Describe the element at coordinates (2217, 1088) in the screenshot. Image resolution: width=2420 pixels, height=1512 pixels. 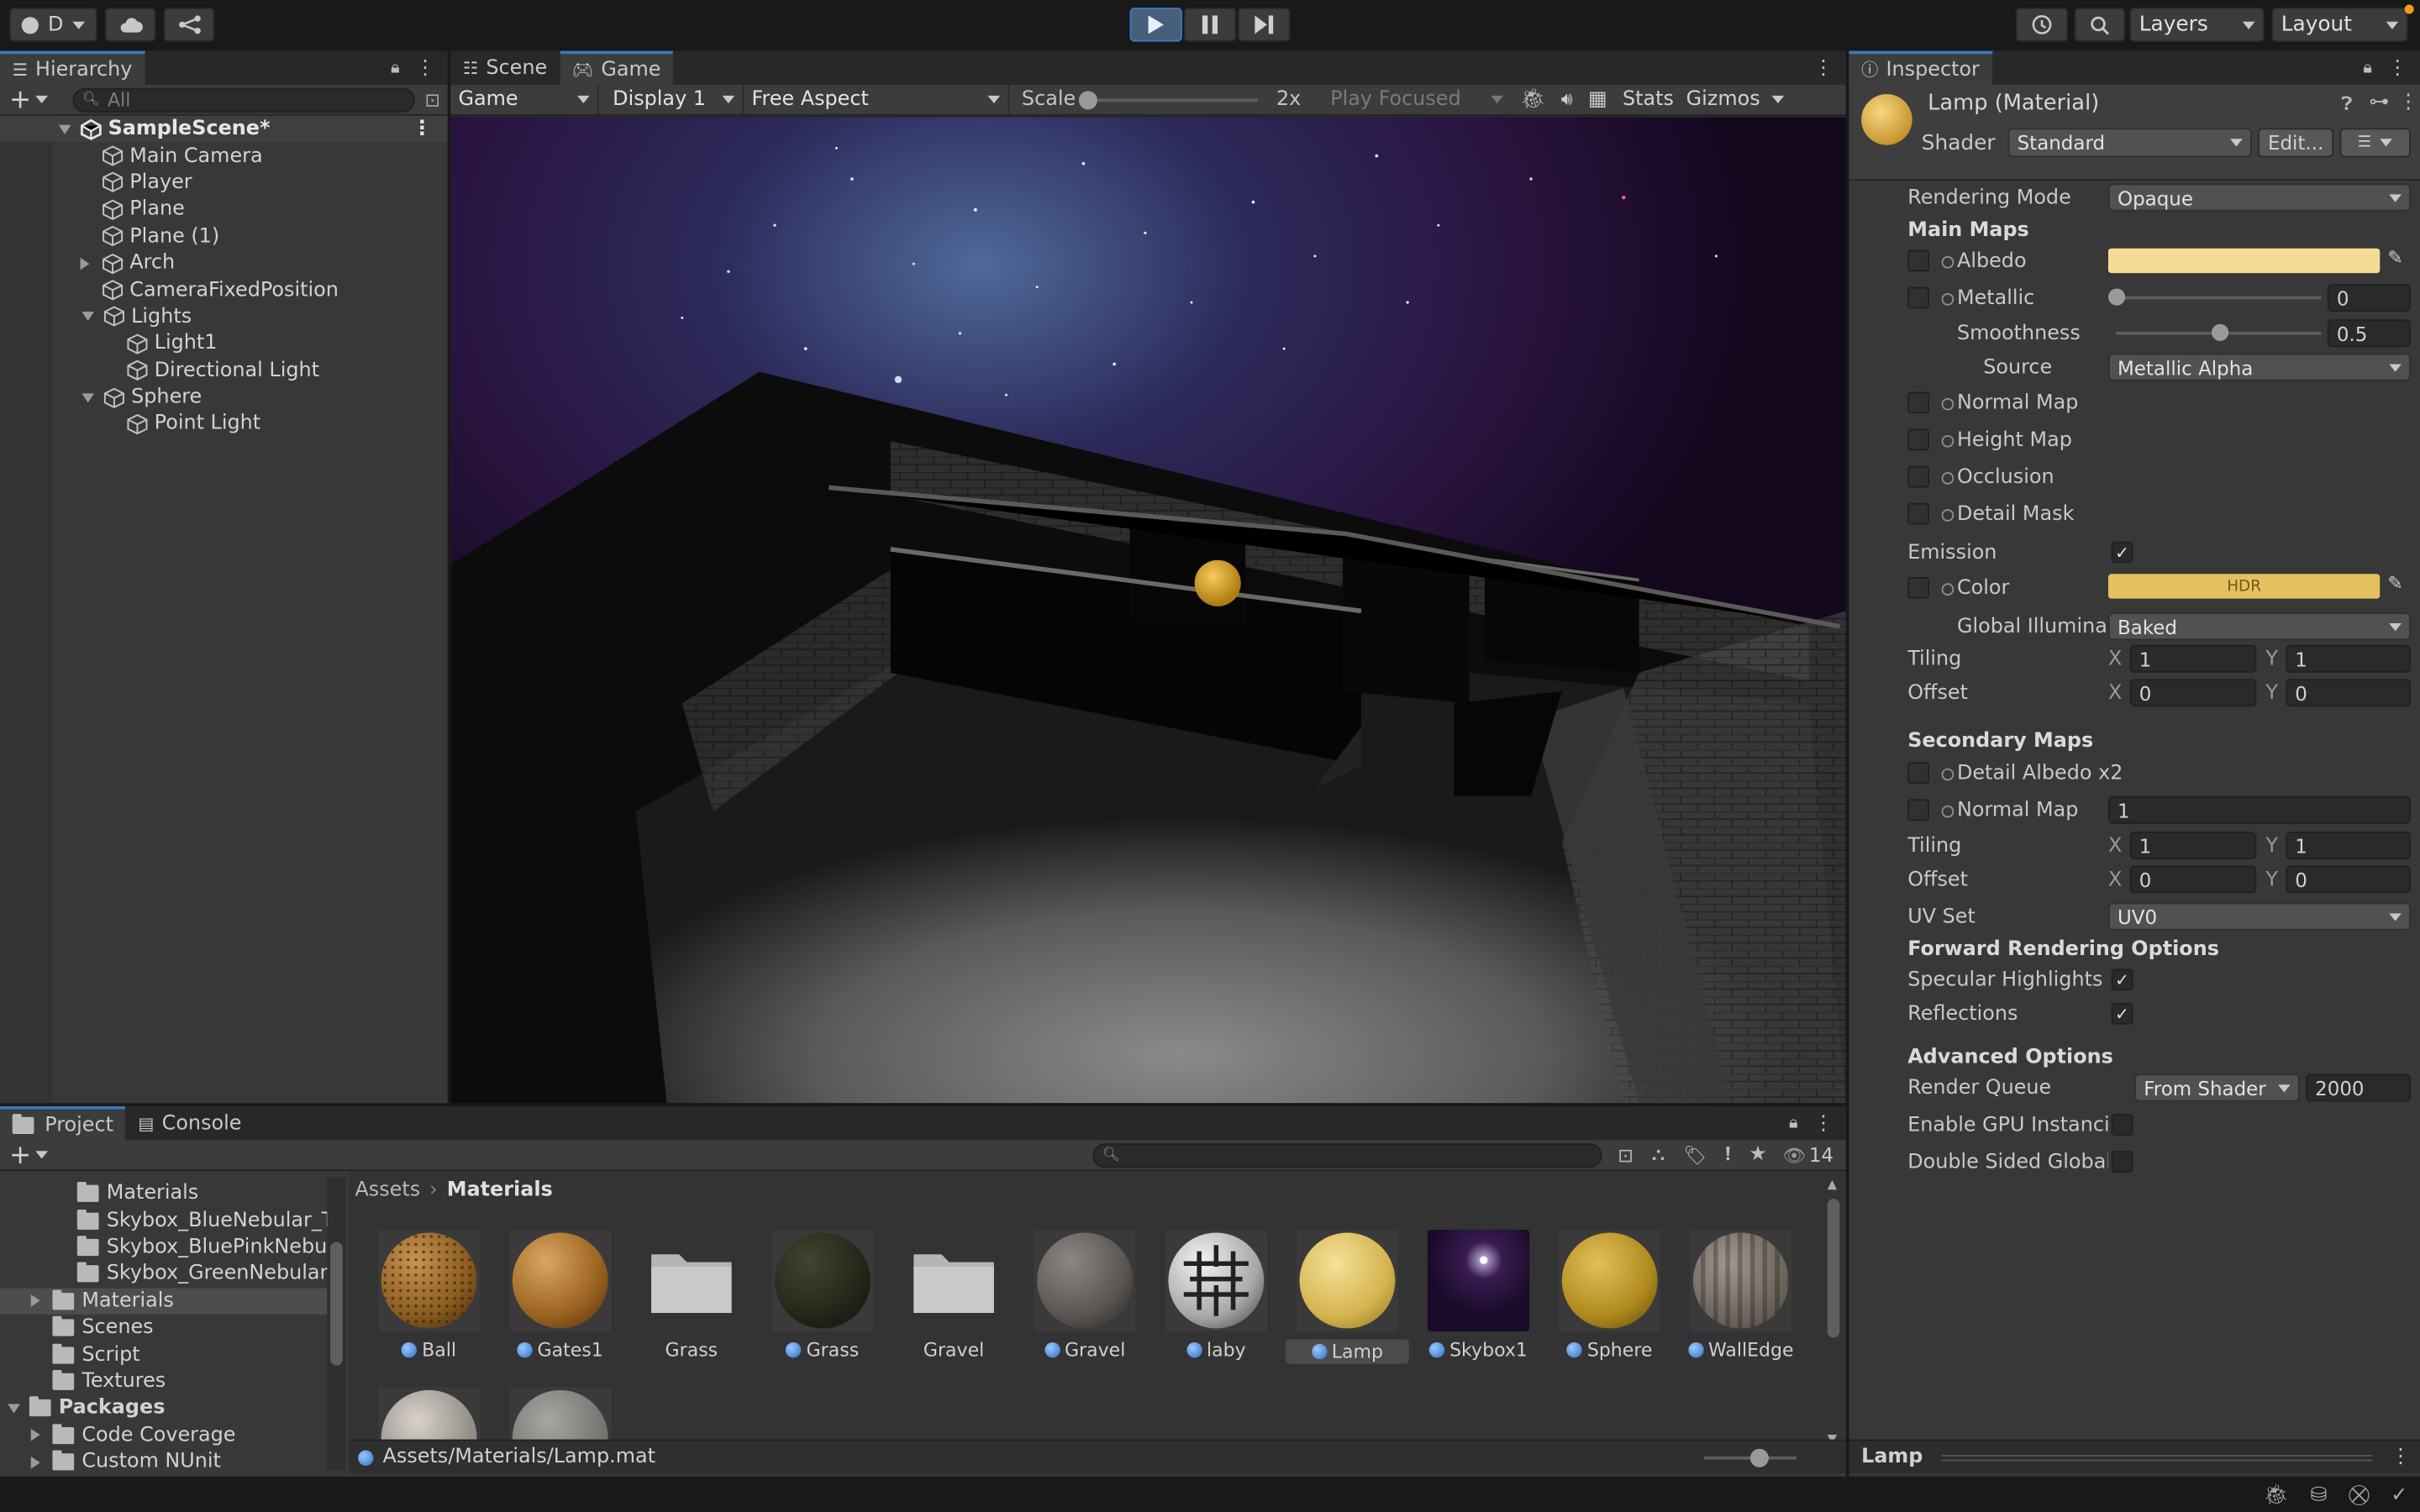
I see `render-queue-mode-dropdown: From Shader` at that location.